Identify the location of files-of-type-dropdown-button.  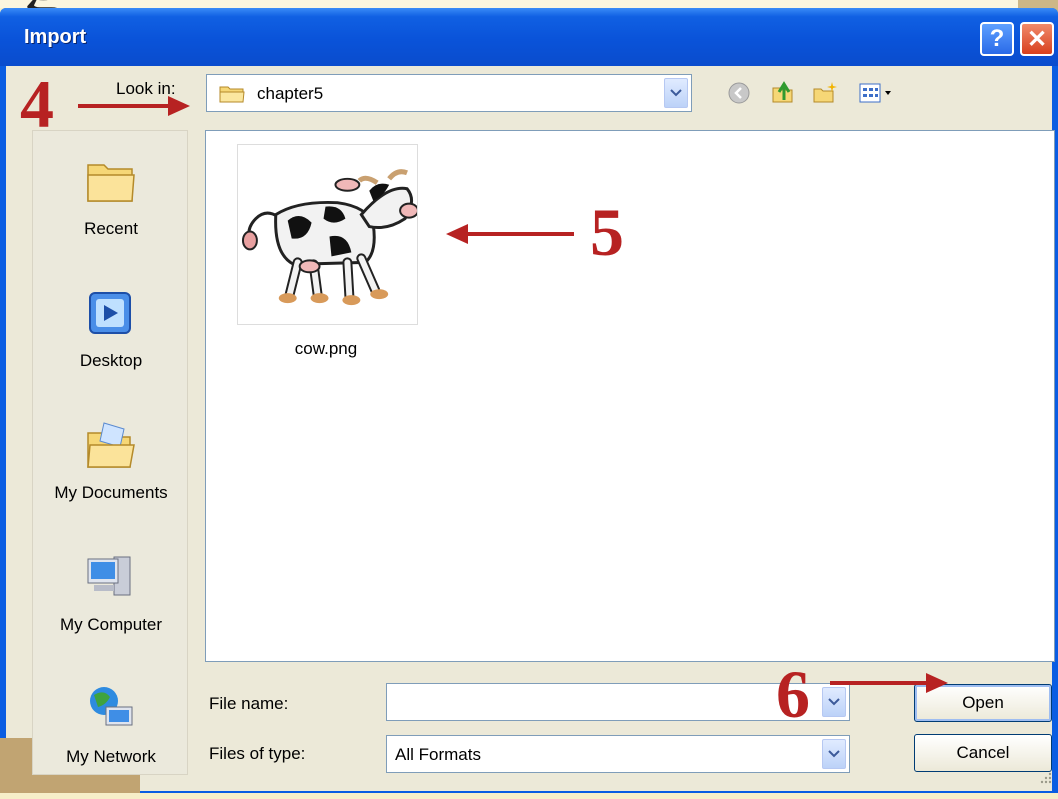
(834, 754).